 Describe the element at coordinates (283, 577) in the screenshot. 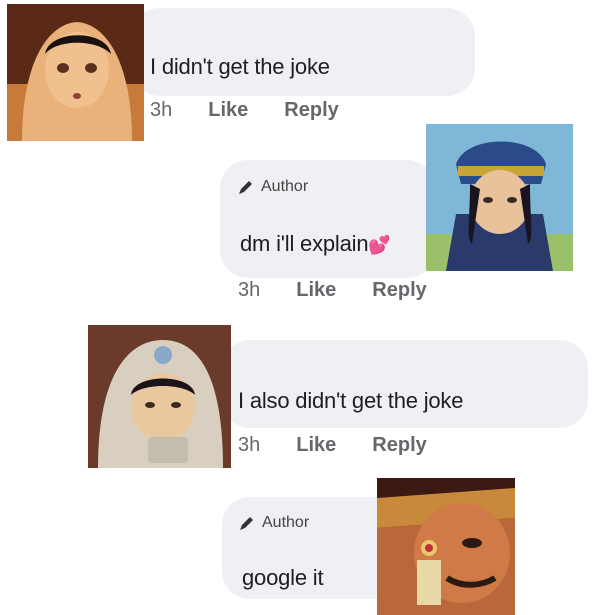

I see `reply-text: google it` at that location.